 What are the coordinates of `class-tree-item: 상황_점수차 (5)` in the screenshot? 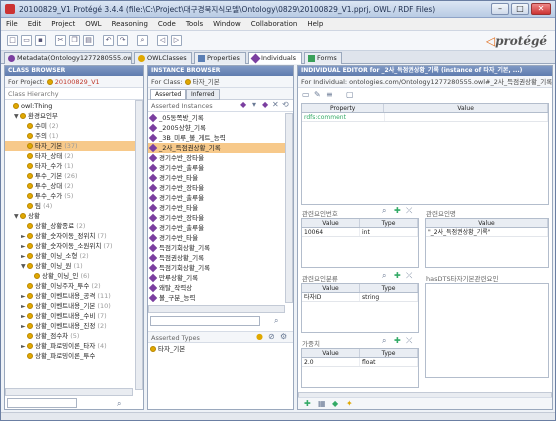 It's located at (74, 336).